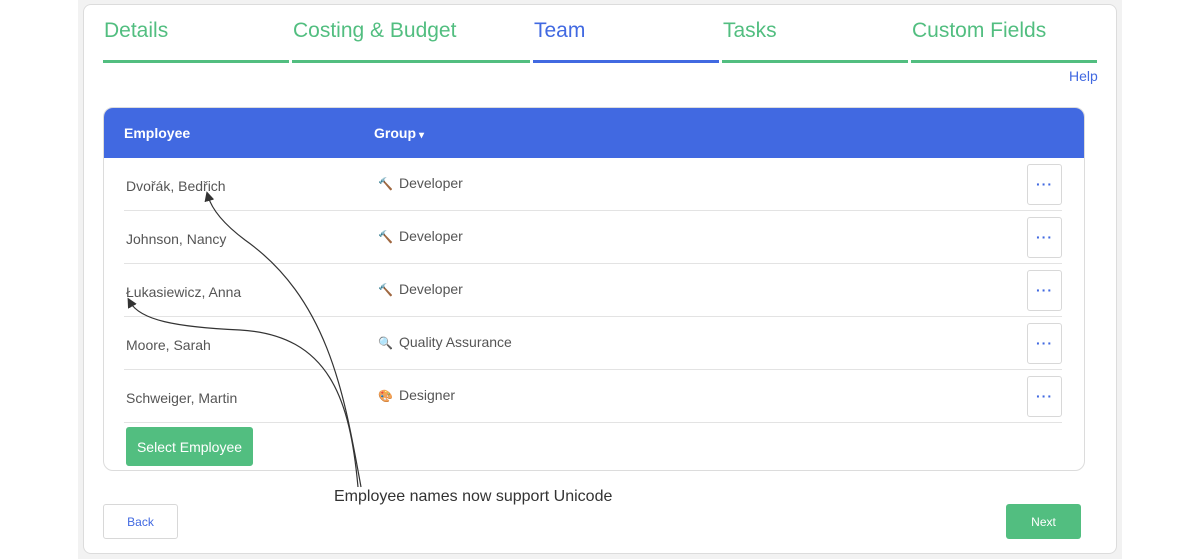 The image size is (1200, 559). I want to click on group-label: Designer, so click(427, 395).